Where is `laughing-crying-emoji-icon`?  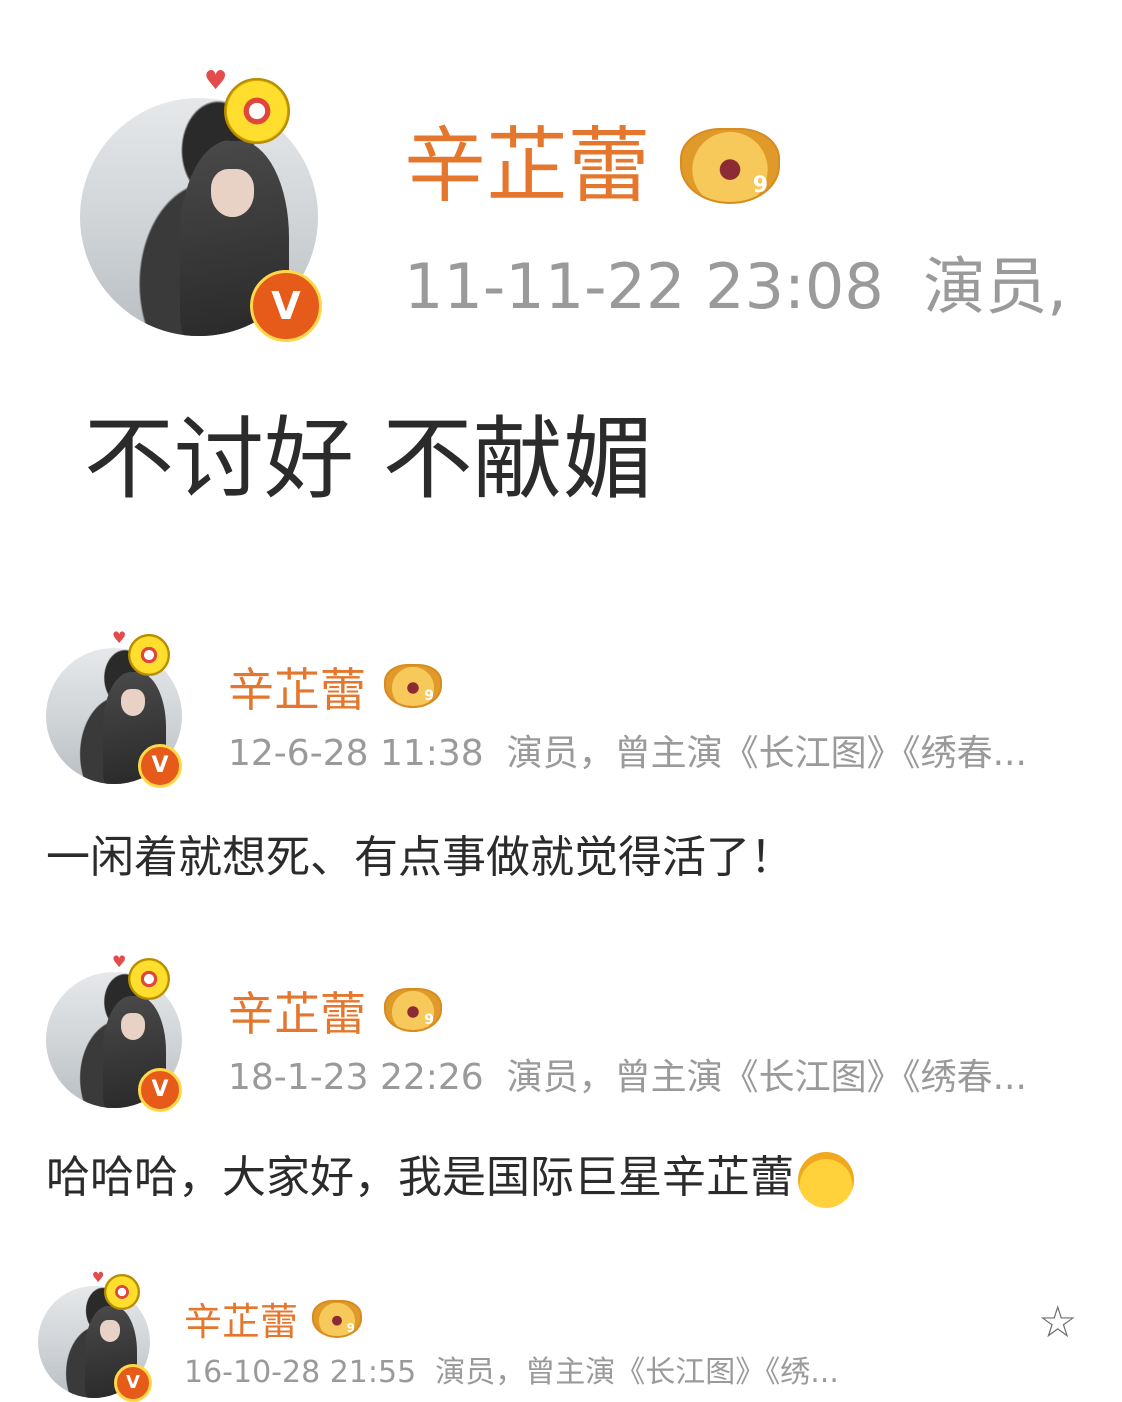 laughing-crying-emoji-icon is located at coordinates (826, 1180).